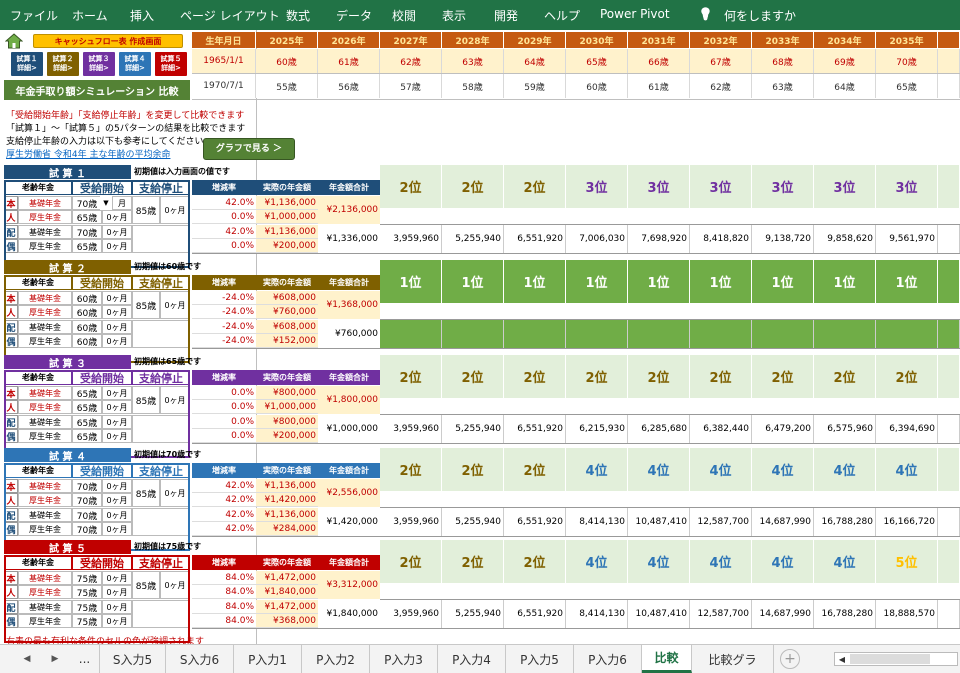 The width and height of the screenshot is (960, 673). What do you see at coordinates (27, 64) in the screenshot?
I see `trial-1-detail-button: 試算１ 詳細>` at bounding box center [27, 64].